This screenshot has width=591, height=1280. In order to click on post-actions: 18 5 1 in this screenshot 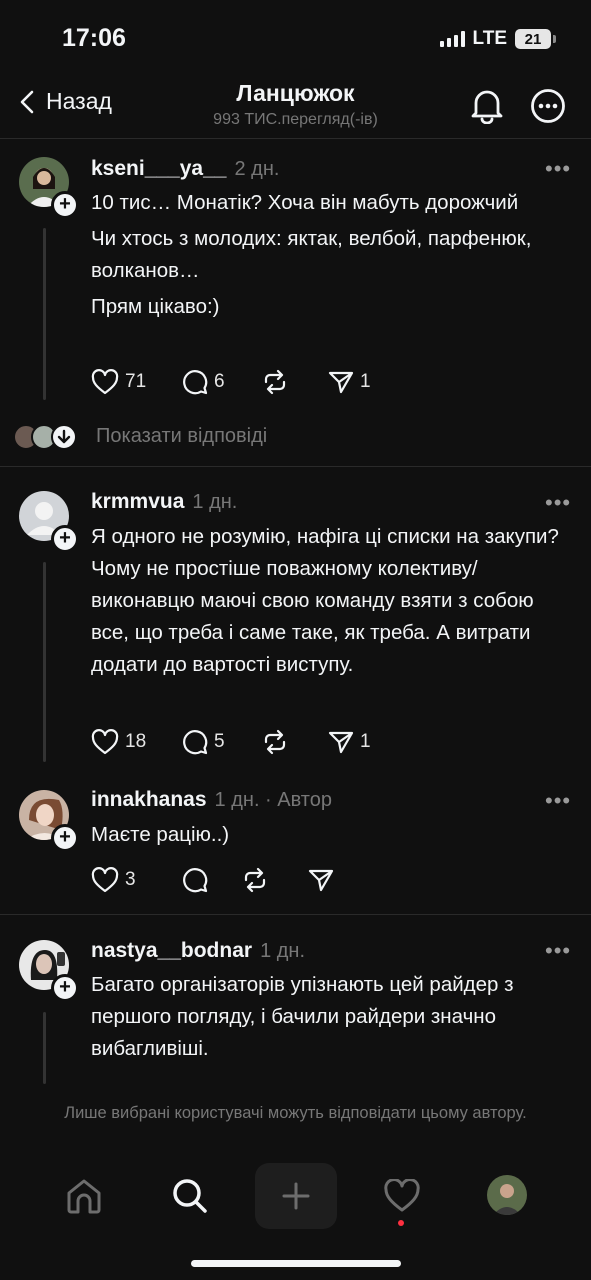, I will do `click(231, 742)`.